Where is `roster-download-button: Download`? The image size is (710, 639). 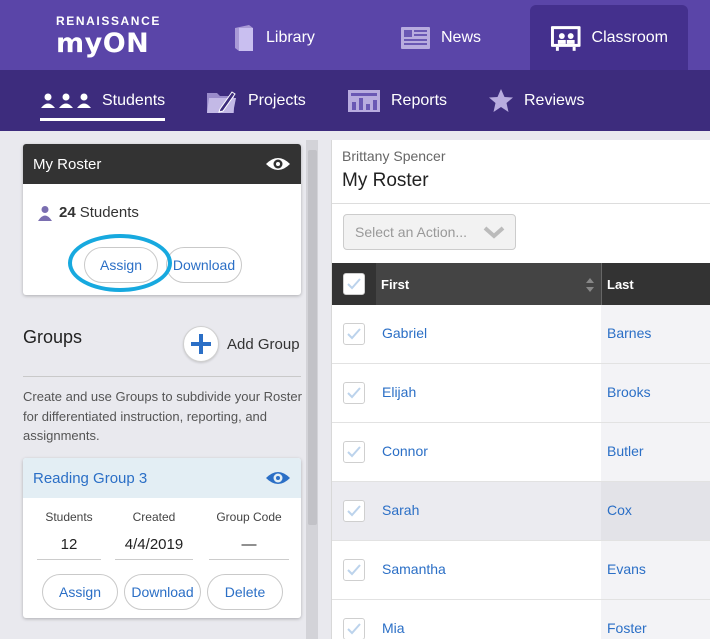
roster-download-button: Download is located at coordinates (204, 265).